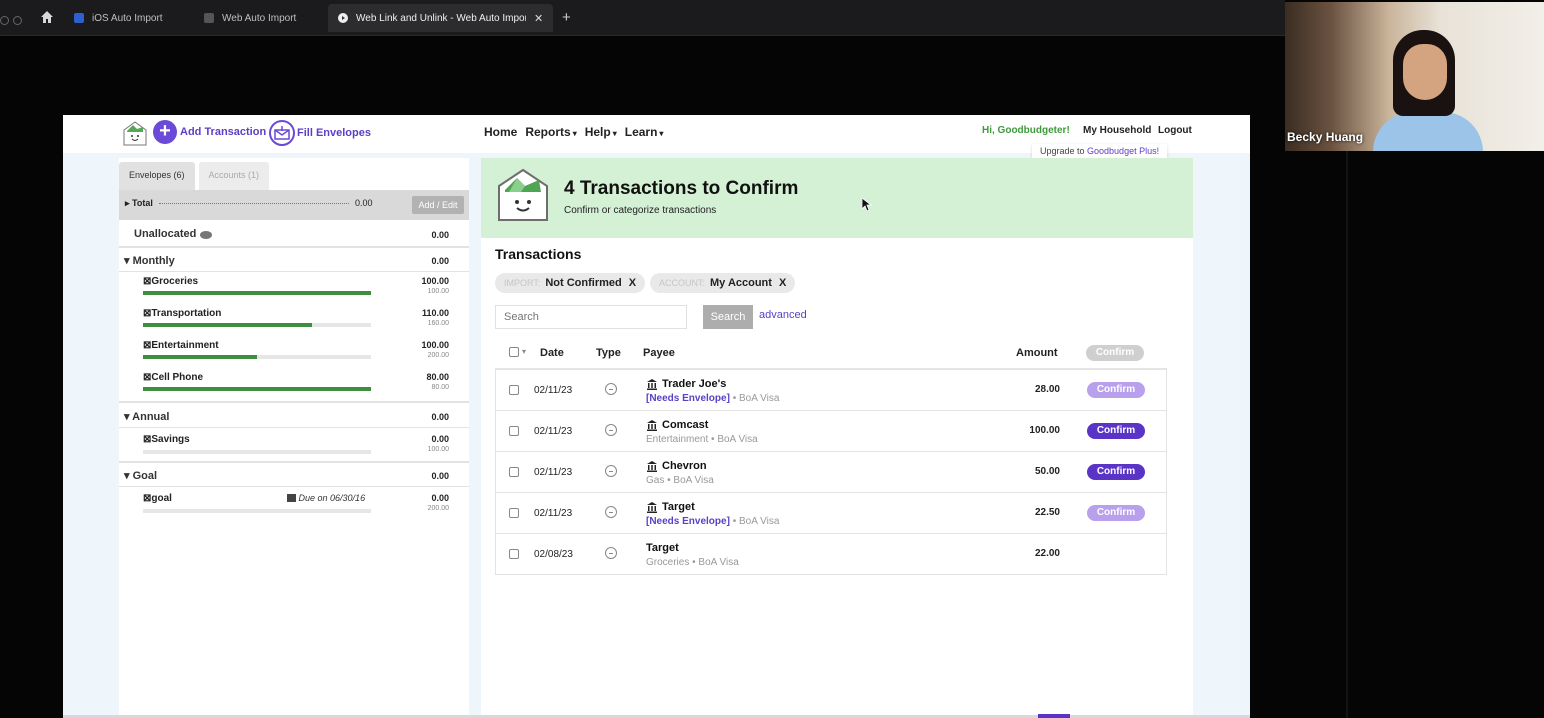 This screenshot has height=718, width=1544. I want to click on filter-chip-account: ACCOUNT: My Account X, so click(723, 283).